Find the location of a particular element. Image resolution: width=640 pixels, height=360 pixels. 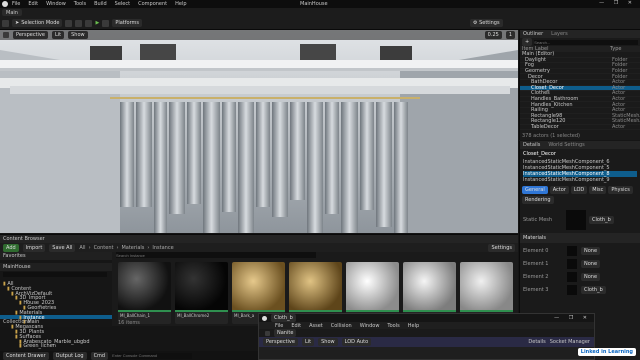

asset-search-input is located at coordinates (216, 255).